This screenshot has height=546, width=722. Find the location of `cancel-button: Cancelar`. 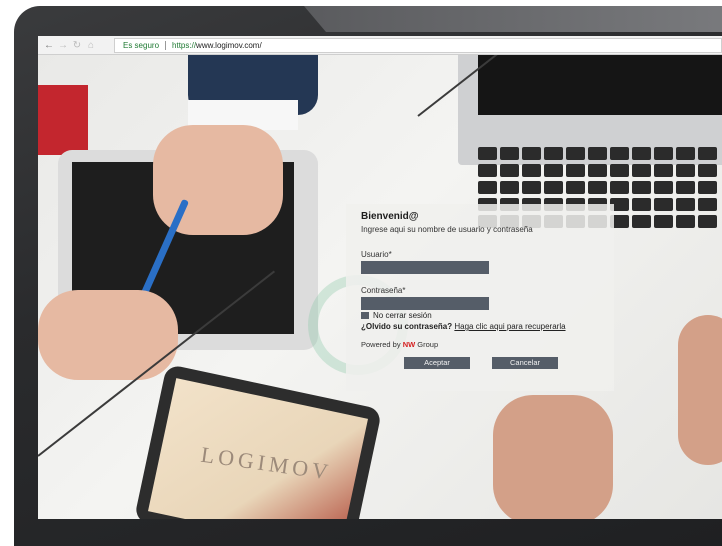

cancel-button: Cancelar is located at coordinates (525, 363).